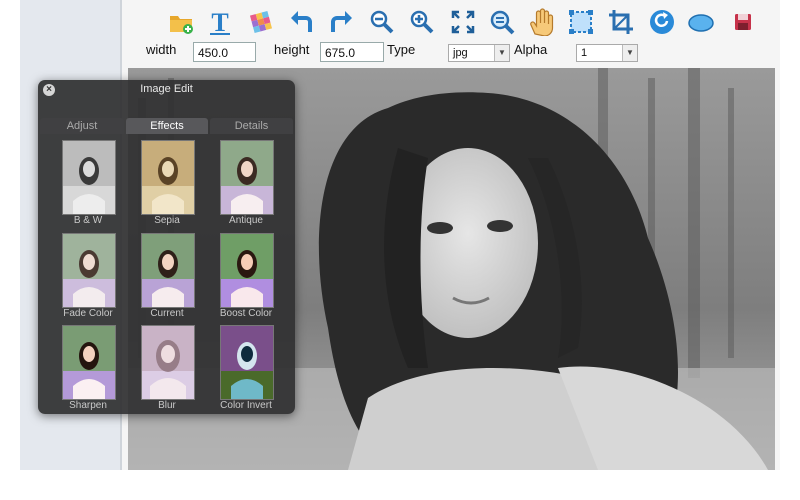  What do you see at coordinates (422, 22) in the screenshot?
I see `zoom-in-icon` at bounding box center [422, 22].